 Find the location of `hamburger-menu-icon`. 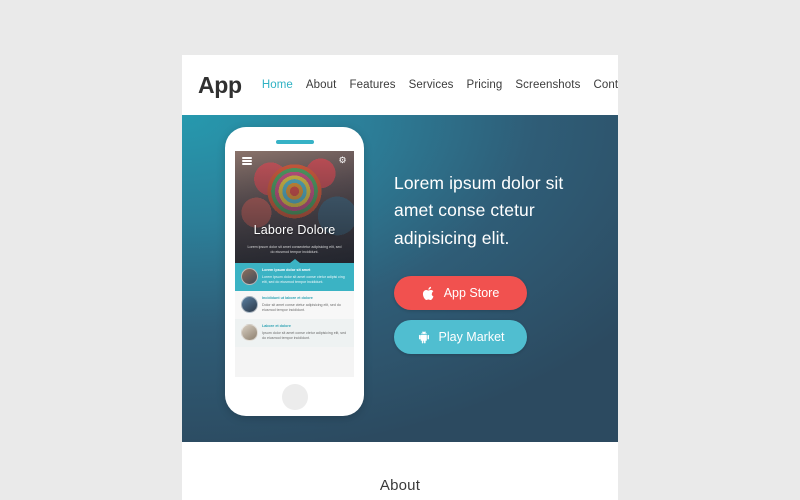

hamburger-menu-icon is located at coordinates (247, 161).